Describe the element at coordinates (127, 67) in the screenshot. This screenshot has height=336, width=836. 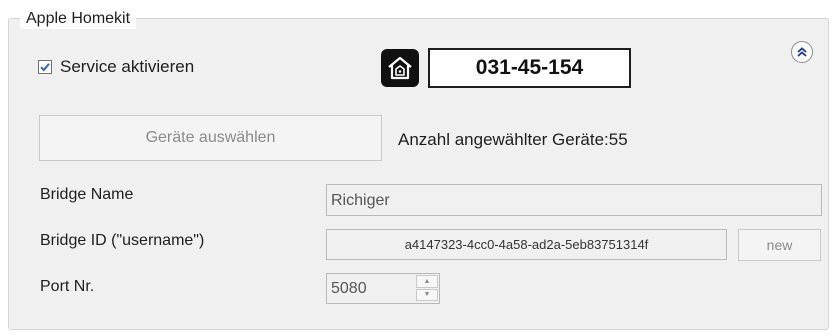
I see `service-activate-label: Service aktivieren` at that location.